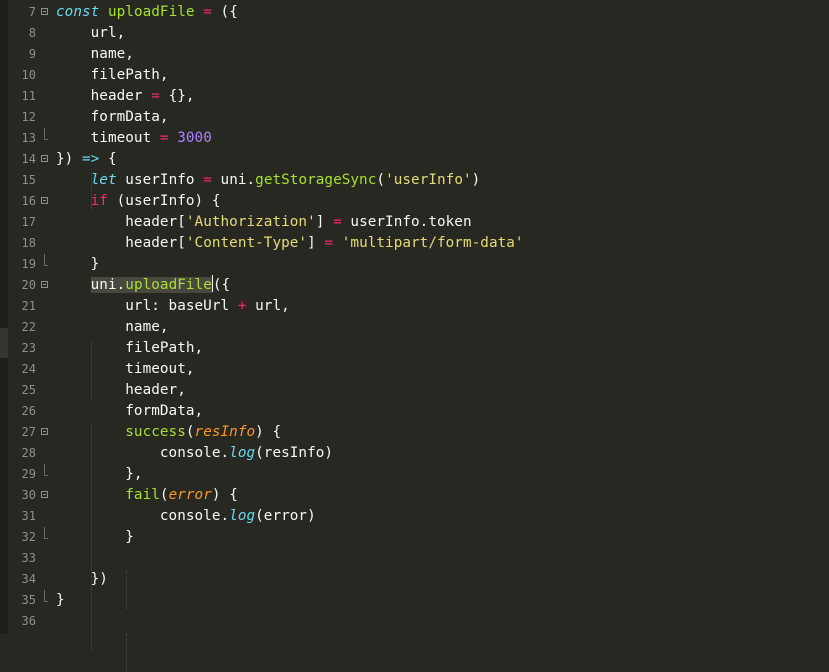 The width and height of the screenshot is (829, 672). What do you see at coordinates (414, 54) in the screenshot?
I see `code-line: 9 name,` at bounding box center [414, 54].